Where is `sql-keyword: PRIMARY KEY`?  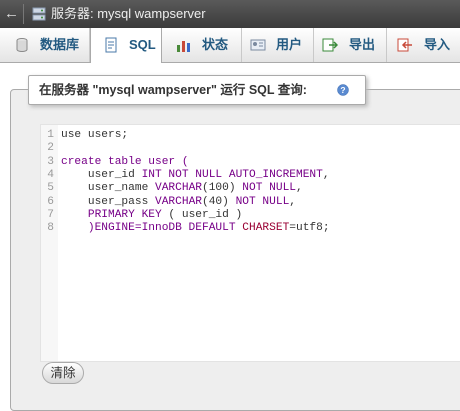
sql-keyword: PRIMARY KEY is located at coordinates (115, 214).